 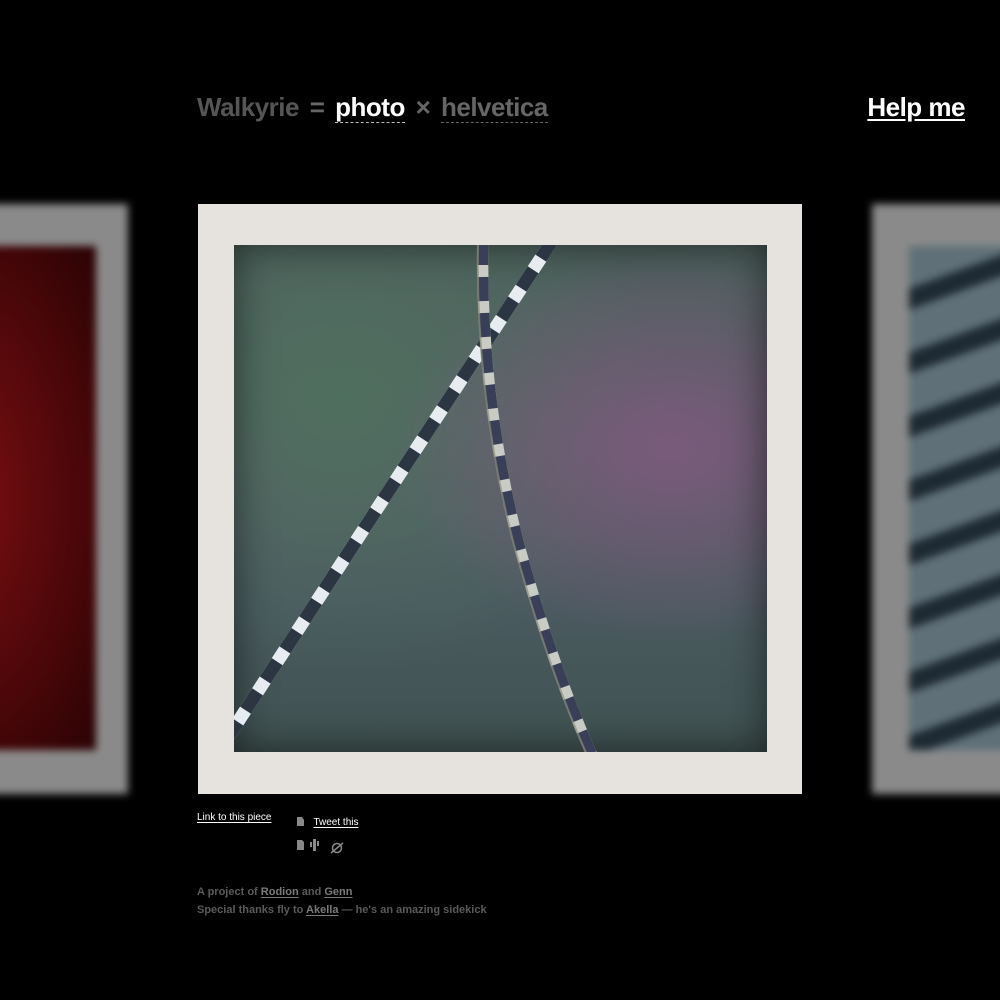 What do you see at coordinates (234, 817) in the screenshot?
I see `link-to-piece: Link to this piece` at bounding box center [234, 817].